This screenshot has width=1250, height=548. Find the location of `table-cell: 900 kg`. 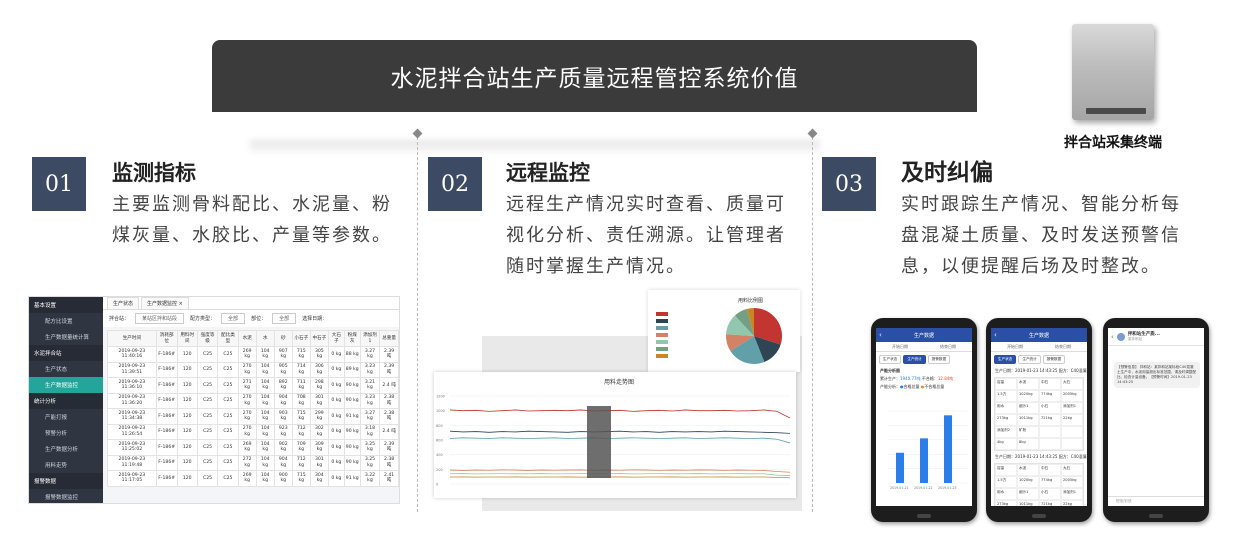

table-cell: 900 kg is located at coordinates (283, 478).